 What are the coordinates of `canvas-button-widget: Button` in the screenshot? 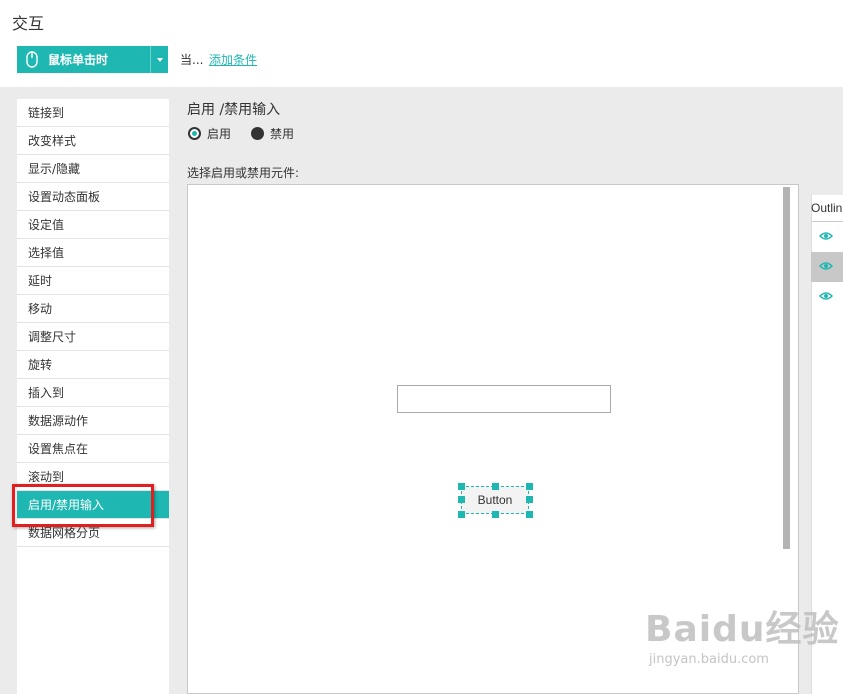 It's located at (495, 500).